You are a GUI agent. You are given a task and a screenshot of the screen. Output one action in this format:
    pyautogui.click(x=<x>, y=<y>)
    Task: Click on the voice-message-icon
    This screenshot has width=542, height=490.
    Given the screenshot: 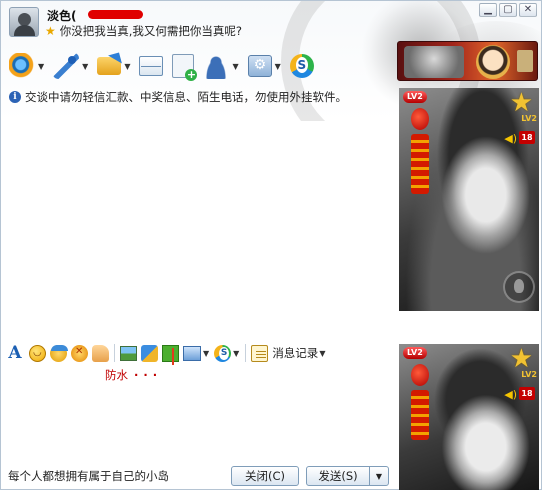 What is the action you would take?
    pyautogui.click(x=100, y=353)
    